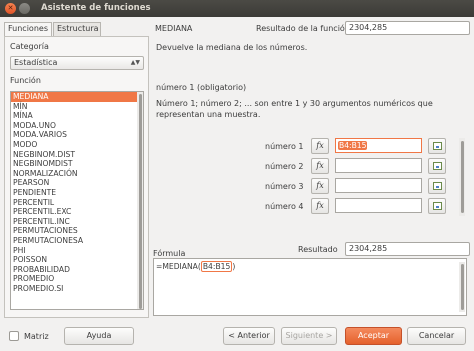  Describe the element at coordinates (77, 203) in the screenshot. I see `list-item: PERCENTIL` at that location.